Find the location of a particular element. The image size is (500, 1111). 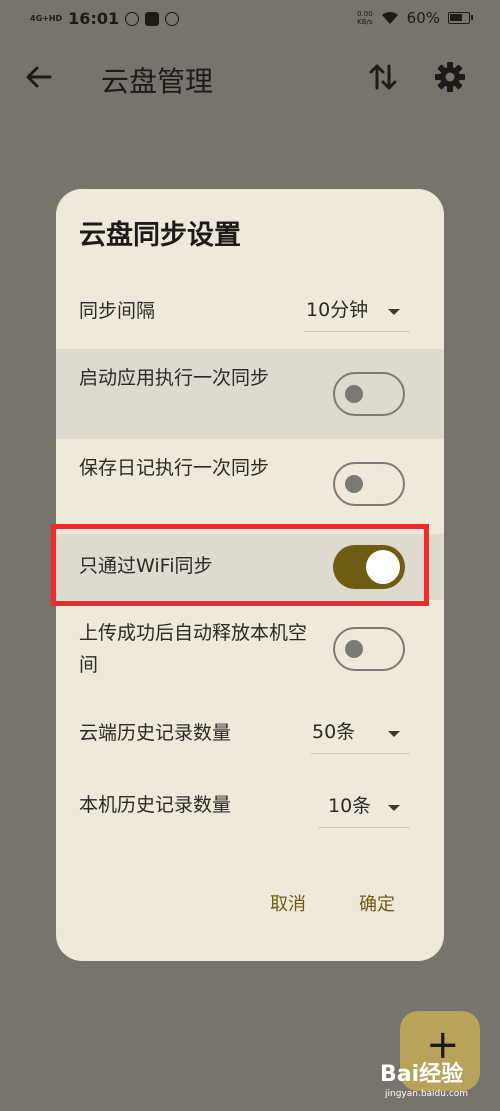

auto-free-space-row: 上传成功后自动释放本机空间 is located at coordinates (250, 649).